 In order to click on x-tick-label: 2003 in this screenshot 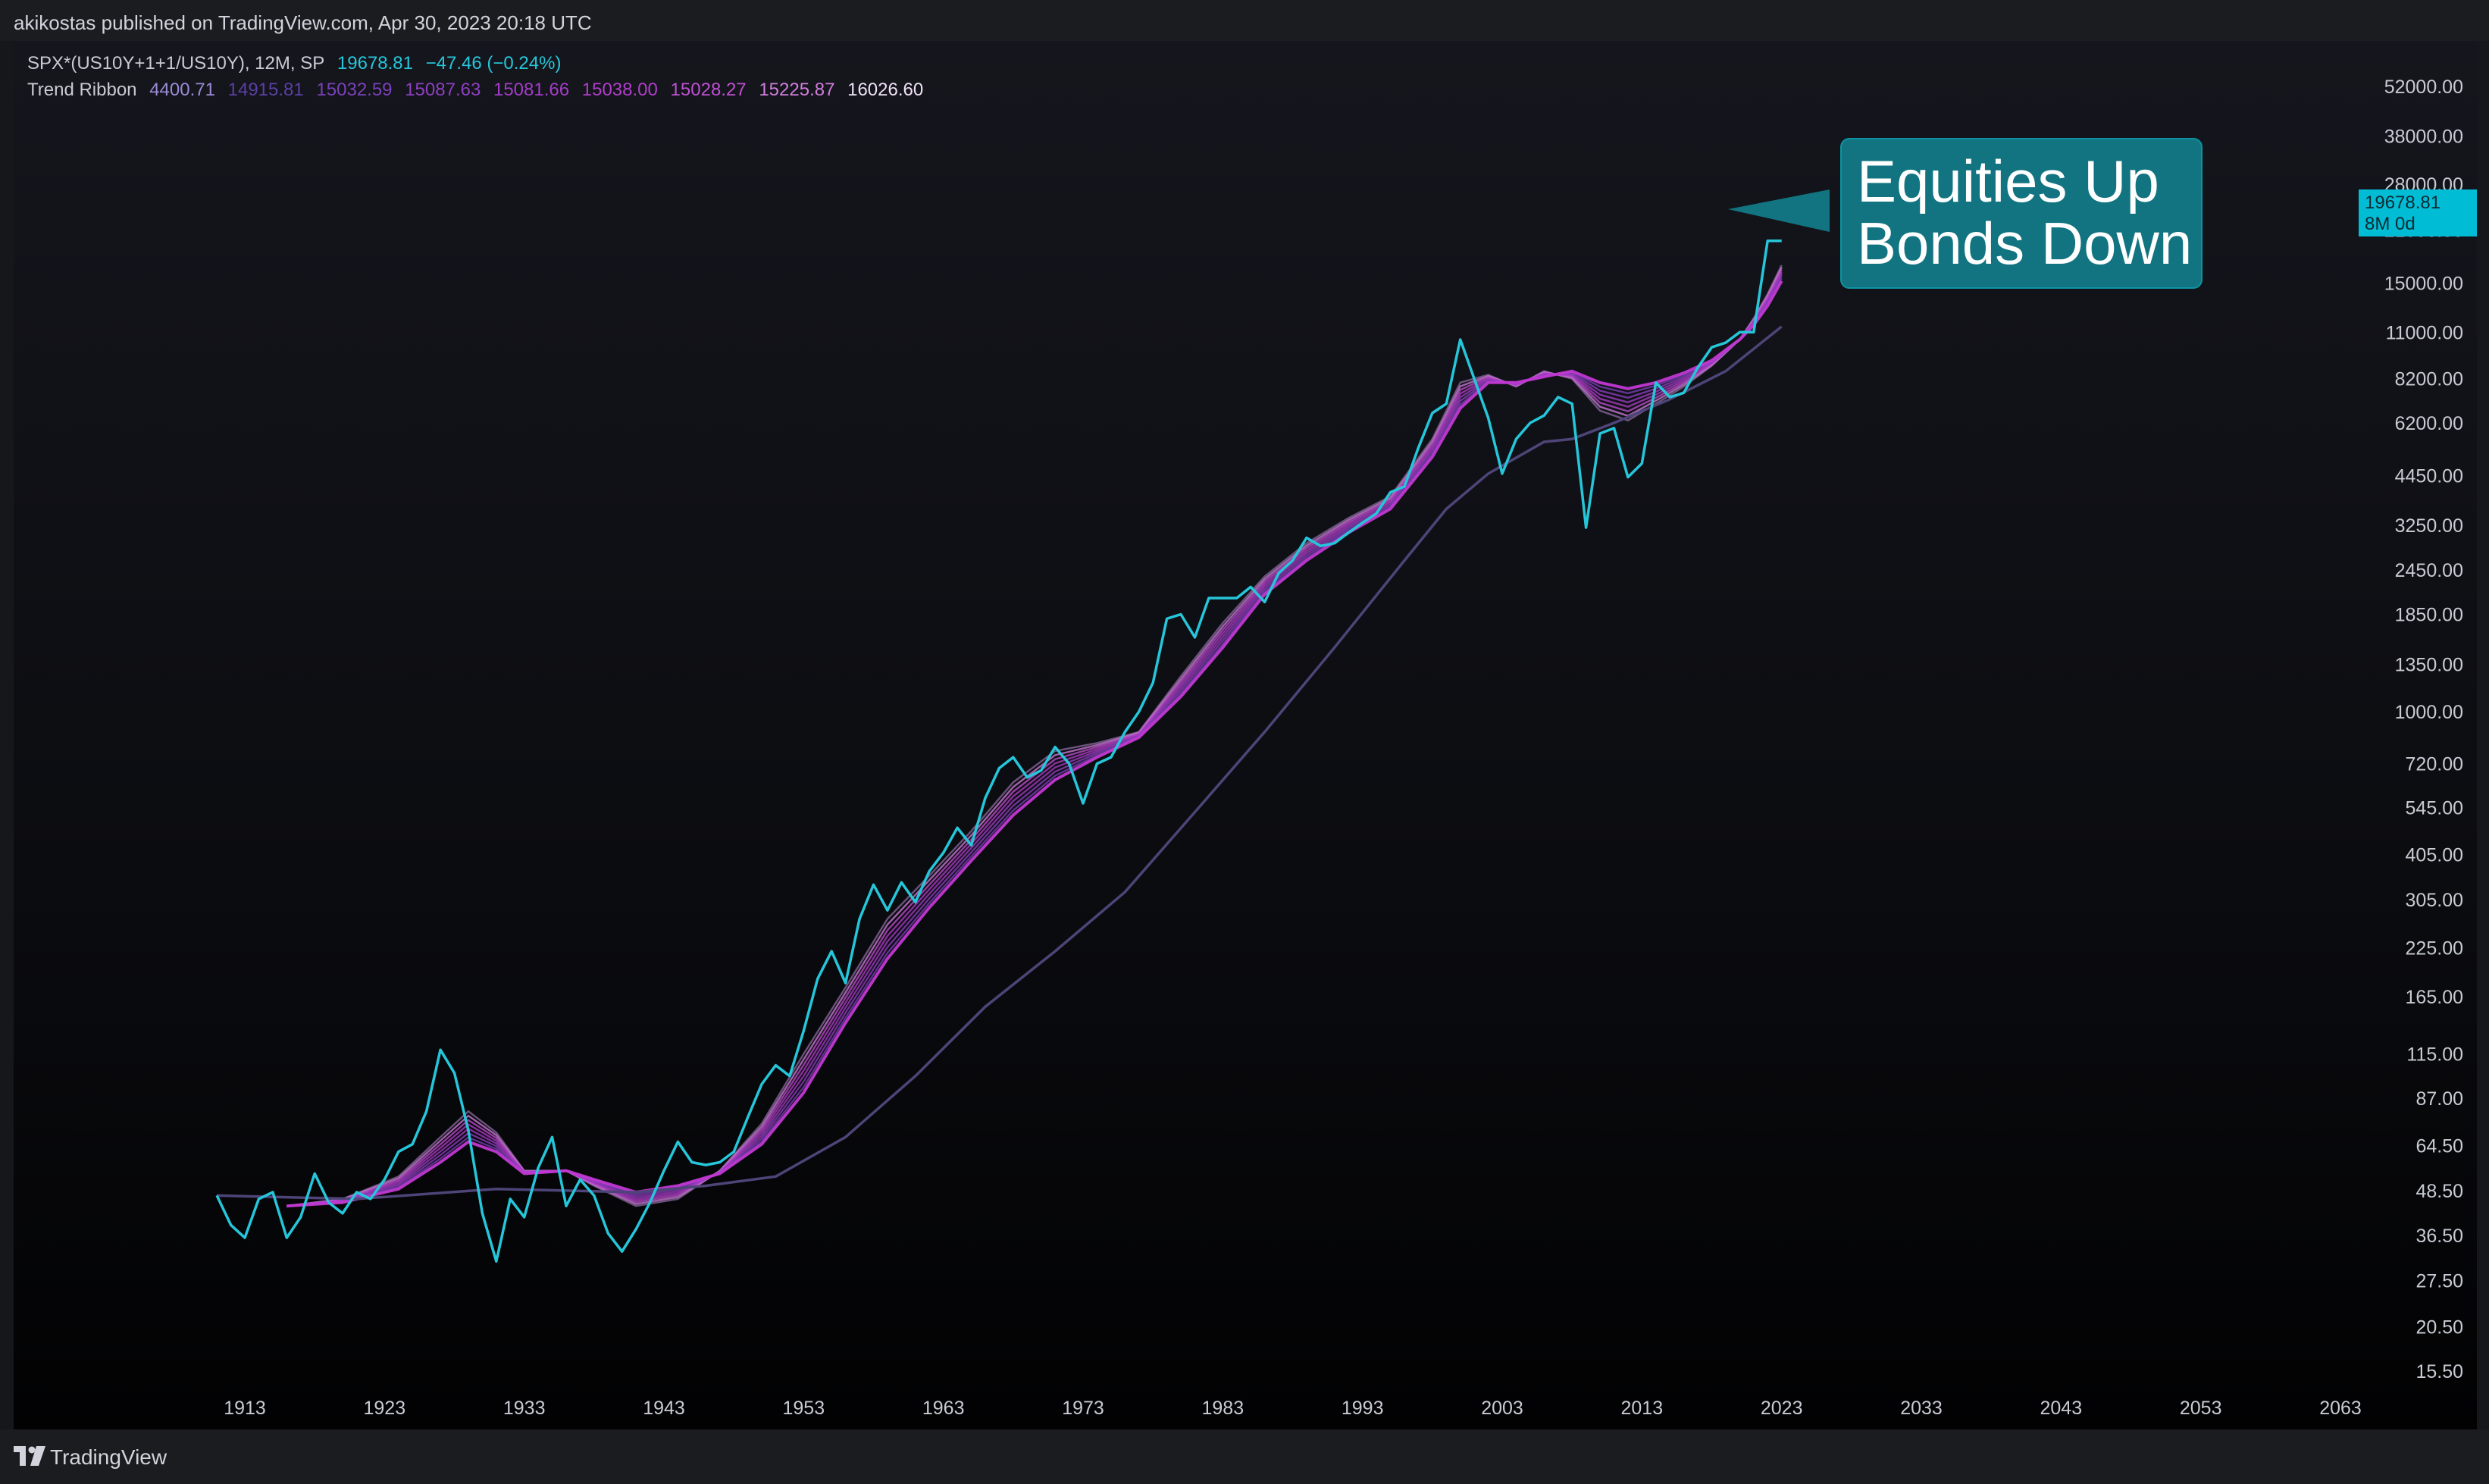, I will do `click(1502, 1408)`.